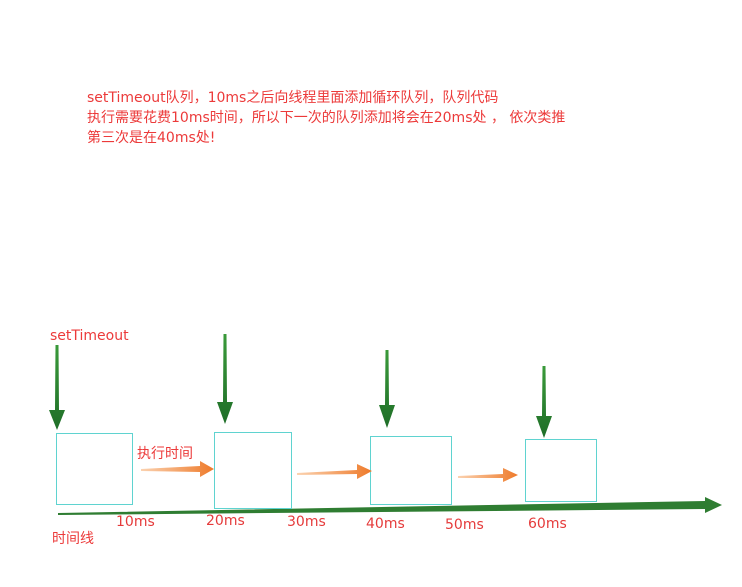 The height and width of the screenshot is (587, 742). Describe the element at coordinates (547, 524) in the screenshot. I see `tick-60ms: 60ms` at that location.